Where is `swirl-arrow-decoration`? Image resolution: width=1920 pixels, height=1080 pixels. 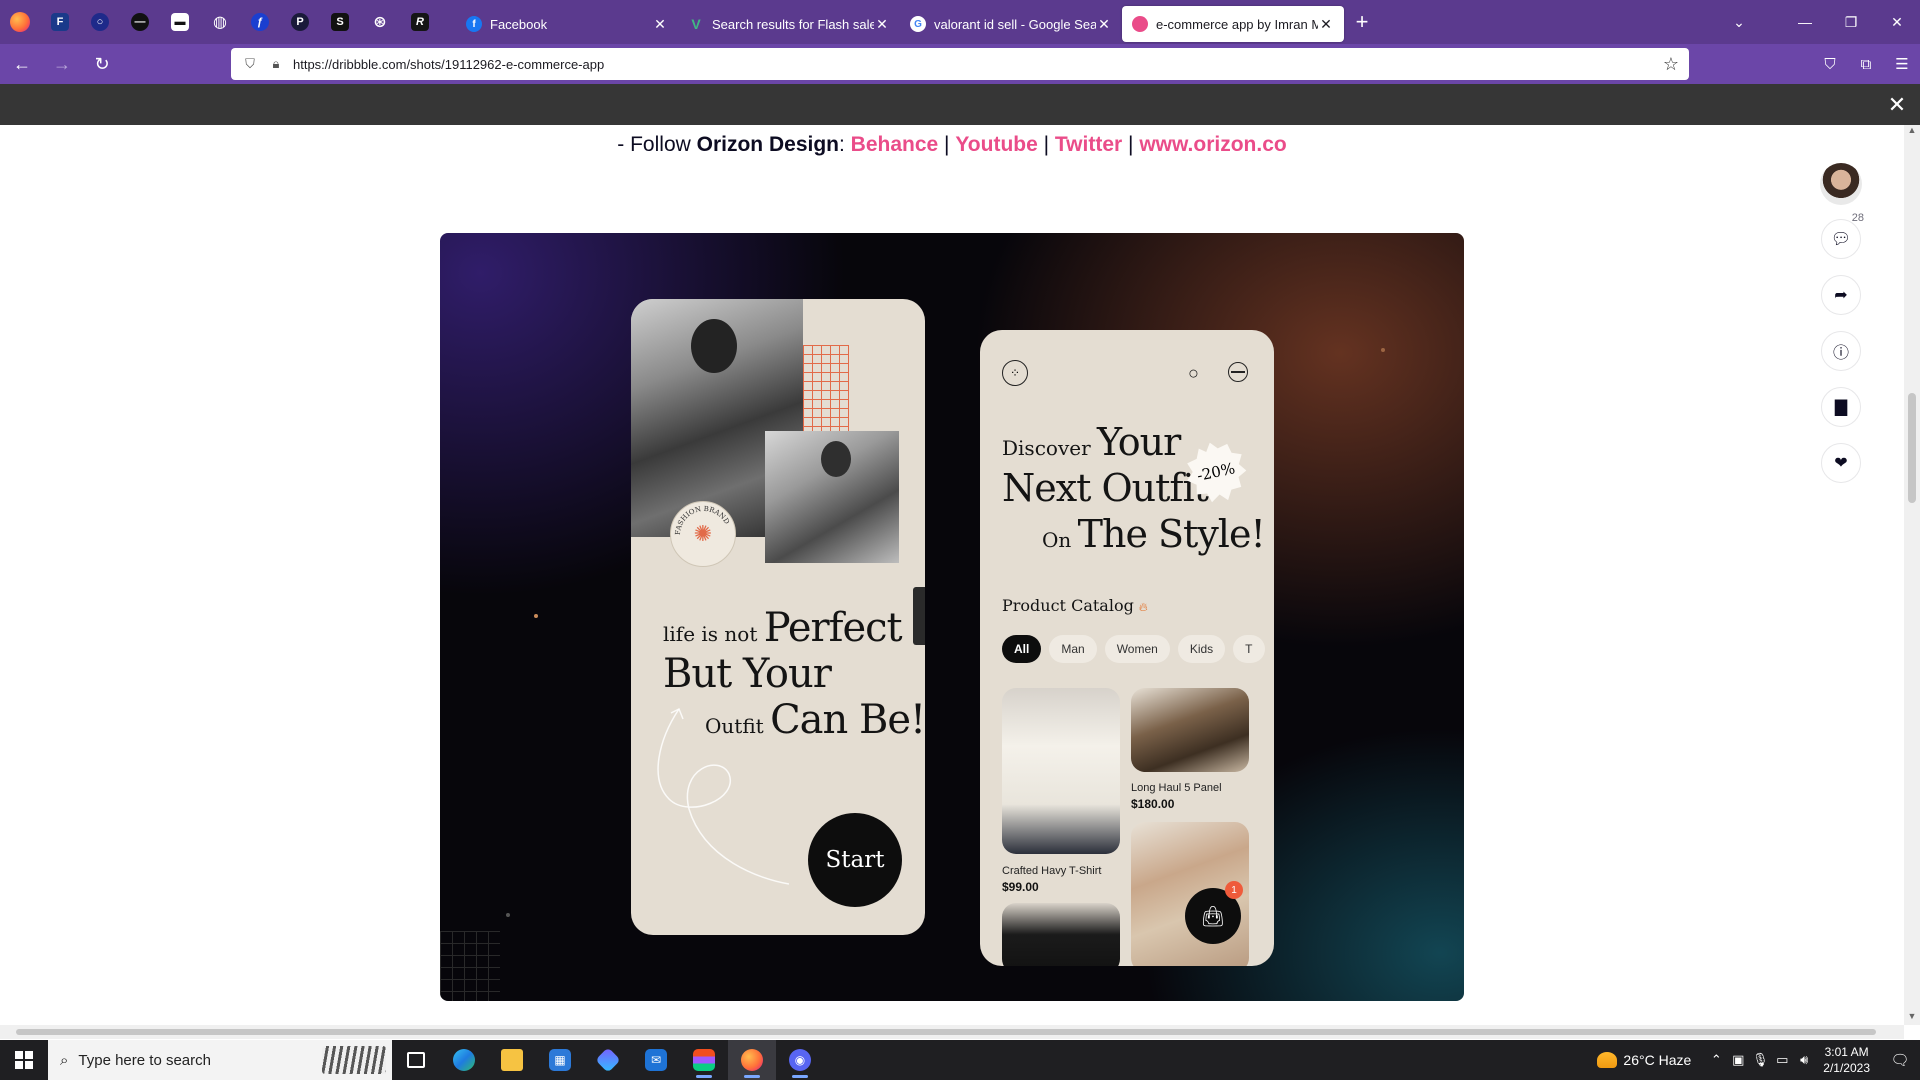
swirl-arrow-decoration is located at coordinates (723, 796).